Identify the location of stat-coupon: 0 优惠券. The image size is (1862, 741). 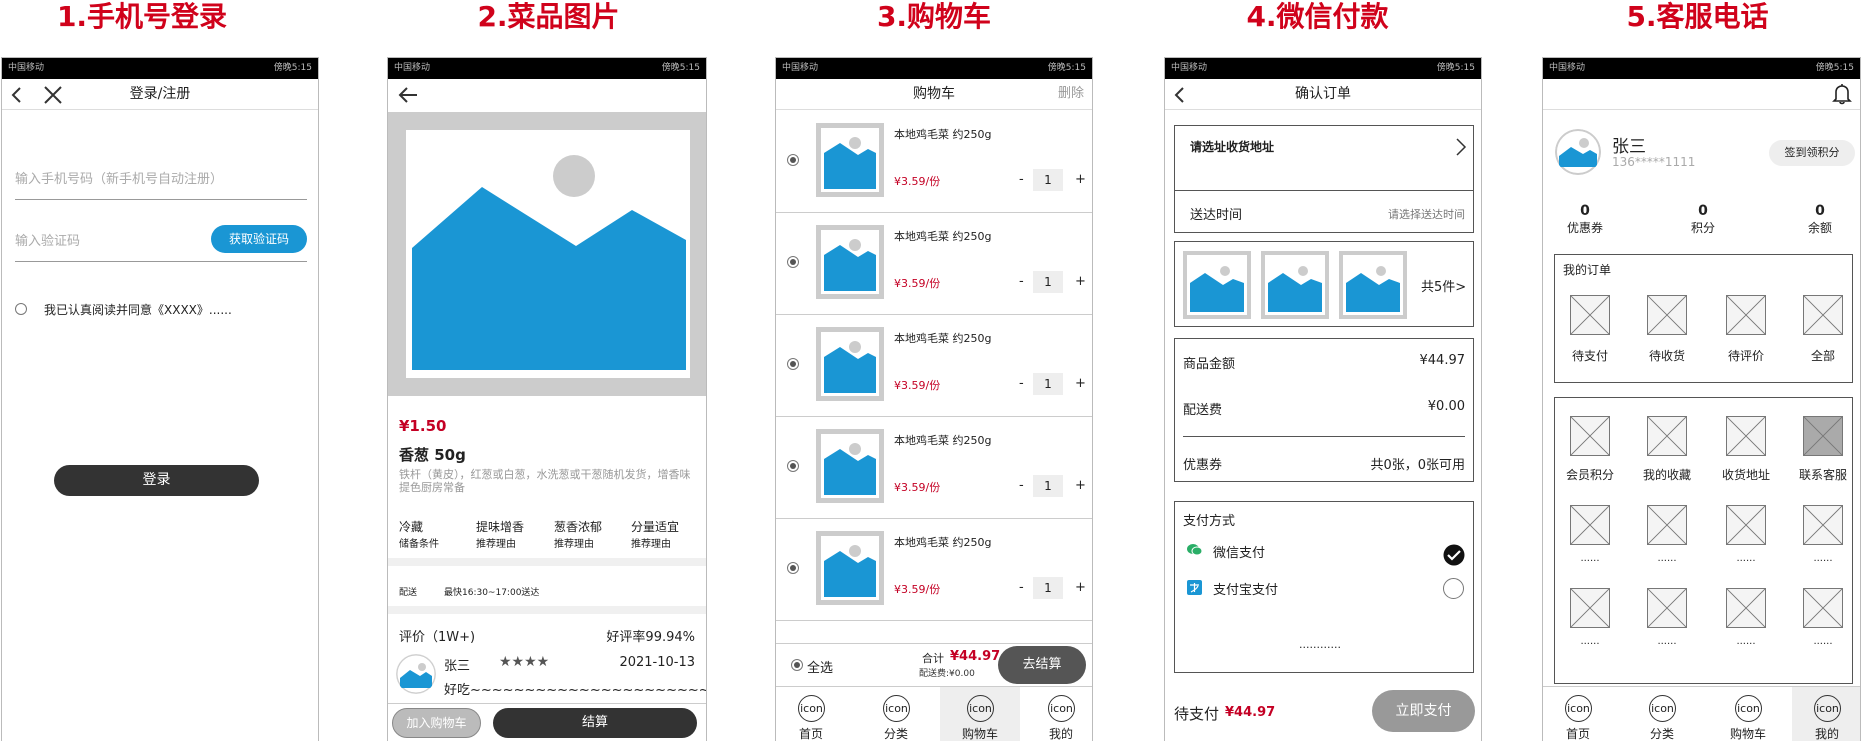
(1585, 219).